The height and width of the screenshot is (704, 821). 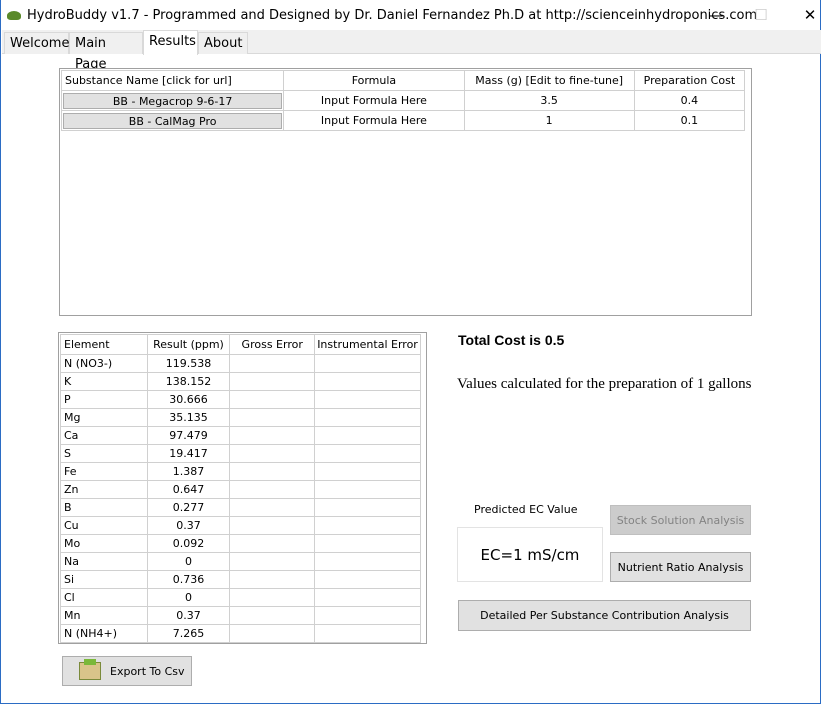 What do you see at coordinates (104, 543) in the screenshot?
I see `element-name-cell: Mo` at bounding box center [104, 543].